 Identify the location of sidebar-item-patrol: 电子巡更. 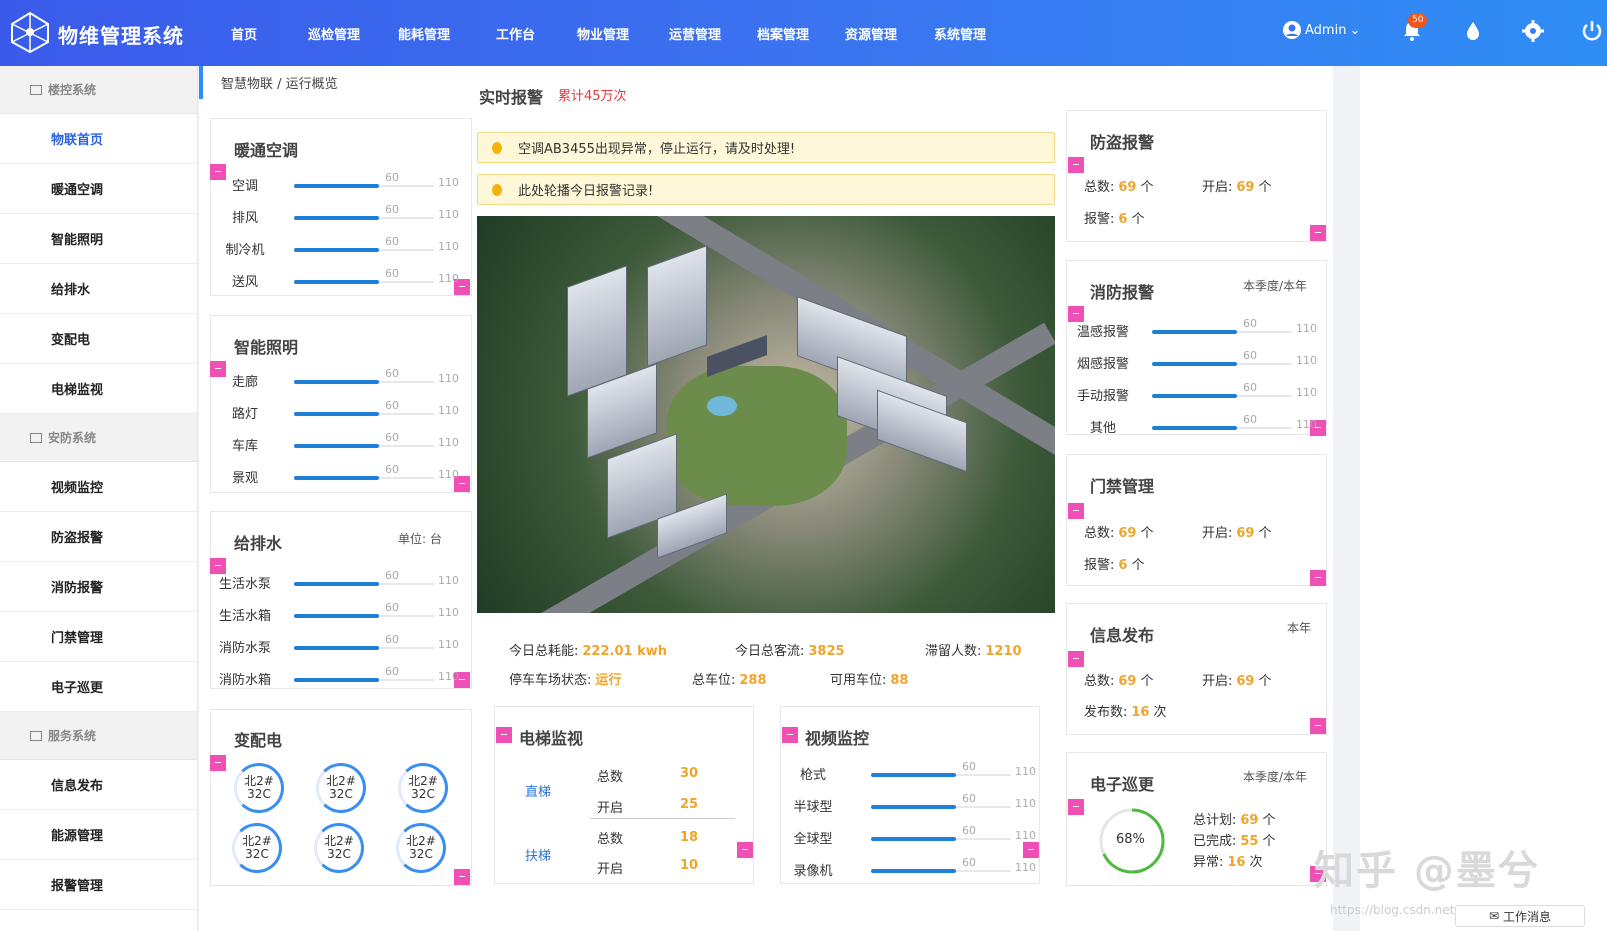
(98, 687).